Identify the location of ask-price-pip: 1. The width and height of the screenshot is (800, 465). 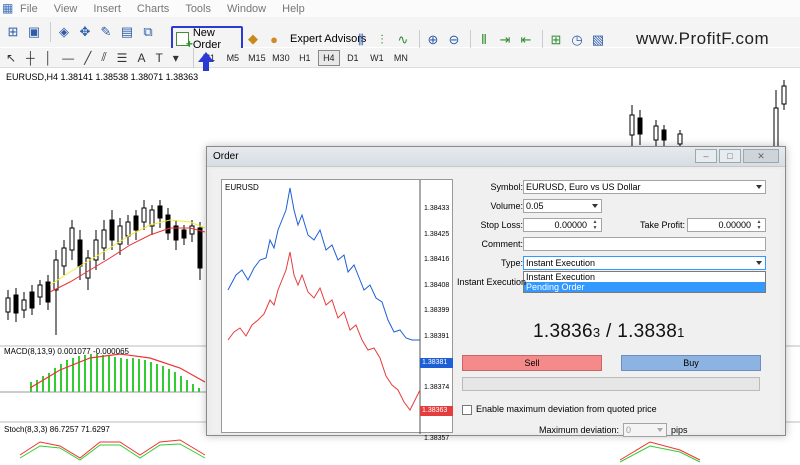
(681, 332).